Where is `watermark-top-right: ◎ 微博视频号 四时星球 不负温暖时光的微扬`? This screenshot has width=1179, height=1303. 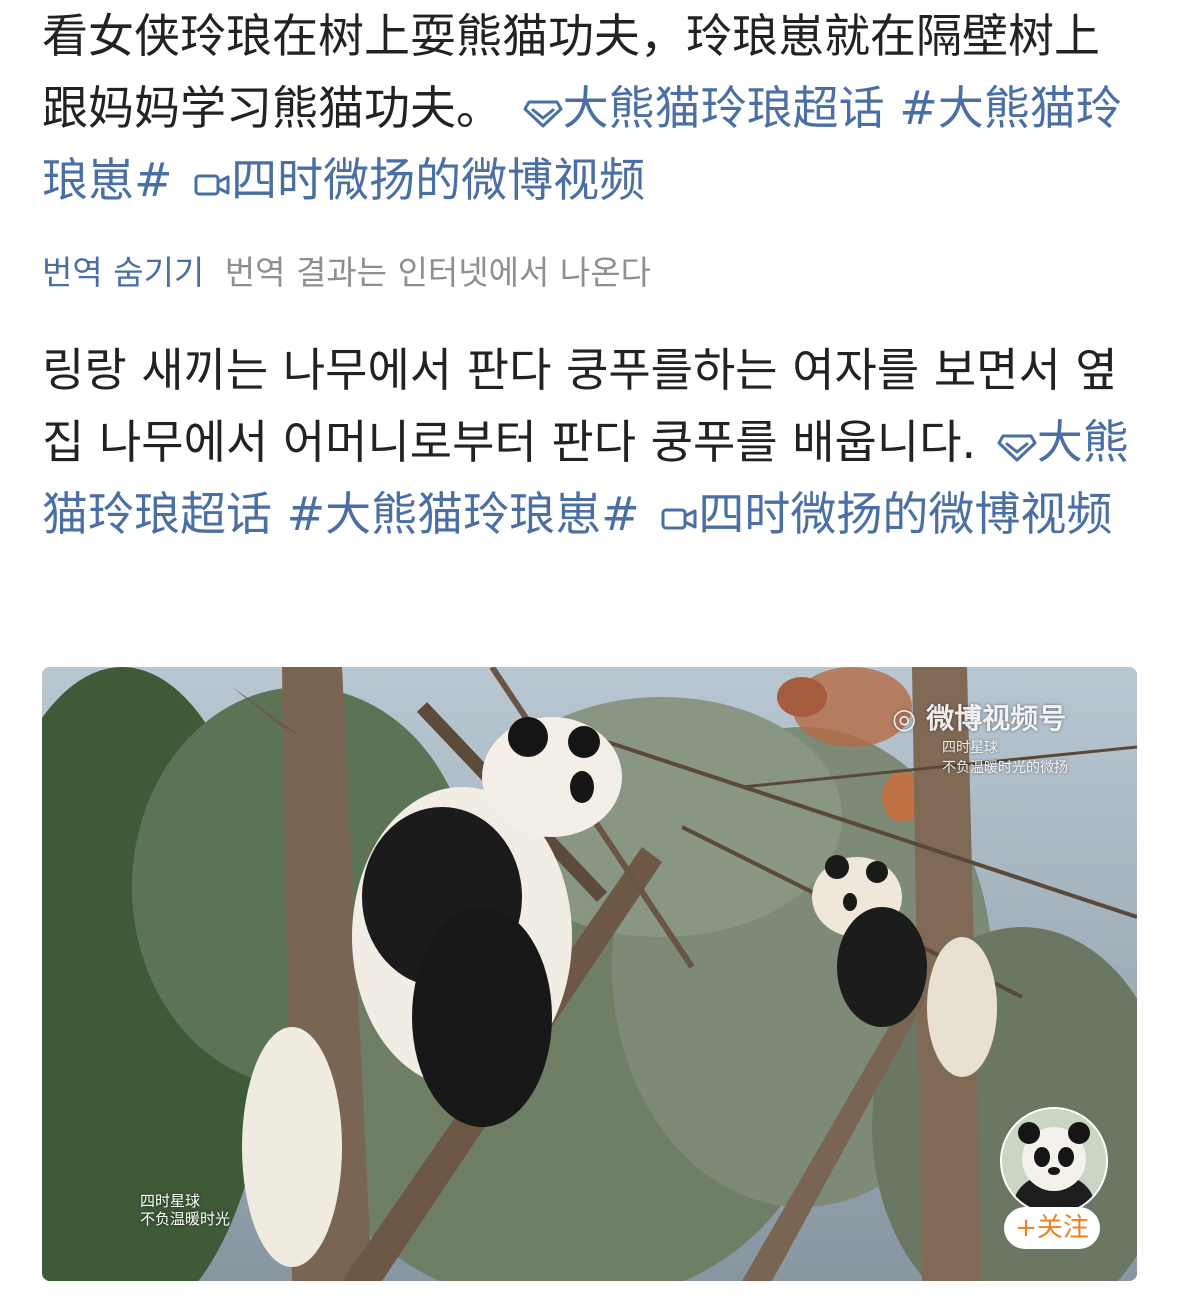
watermark-top-right: ◎ 微博视频号 四时星球 不负温暖时光的微扬 is located at coordinates (980, 737).